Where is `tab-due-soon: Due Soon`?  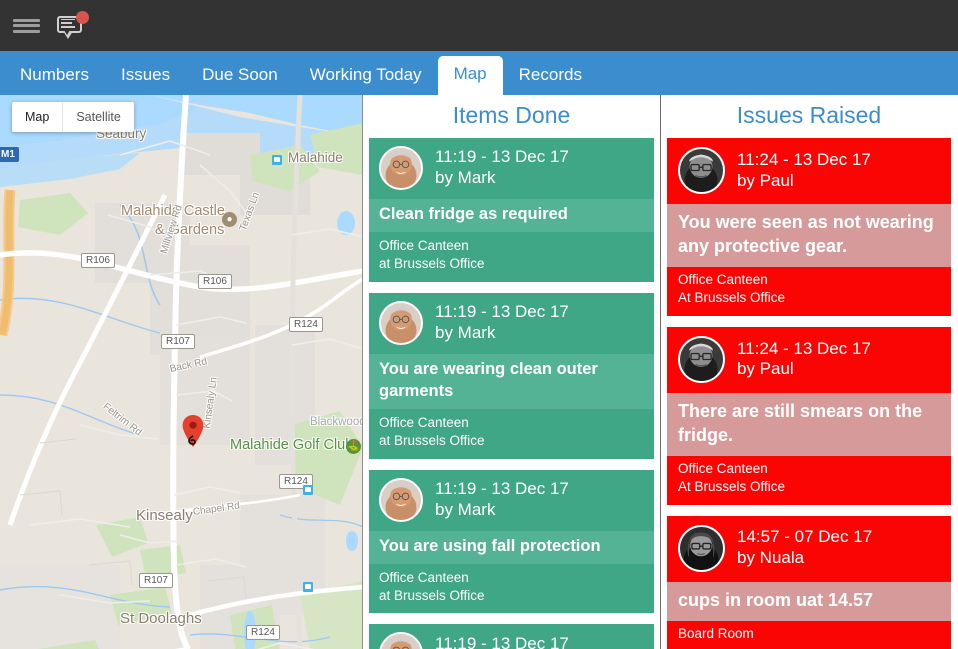 tab-due-soon: Due Soon is located at coordinates (240, 76).